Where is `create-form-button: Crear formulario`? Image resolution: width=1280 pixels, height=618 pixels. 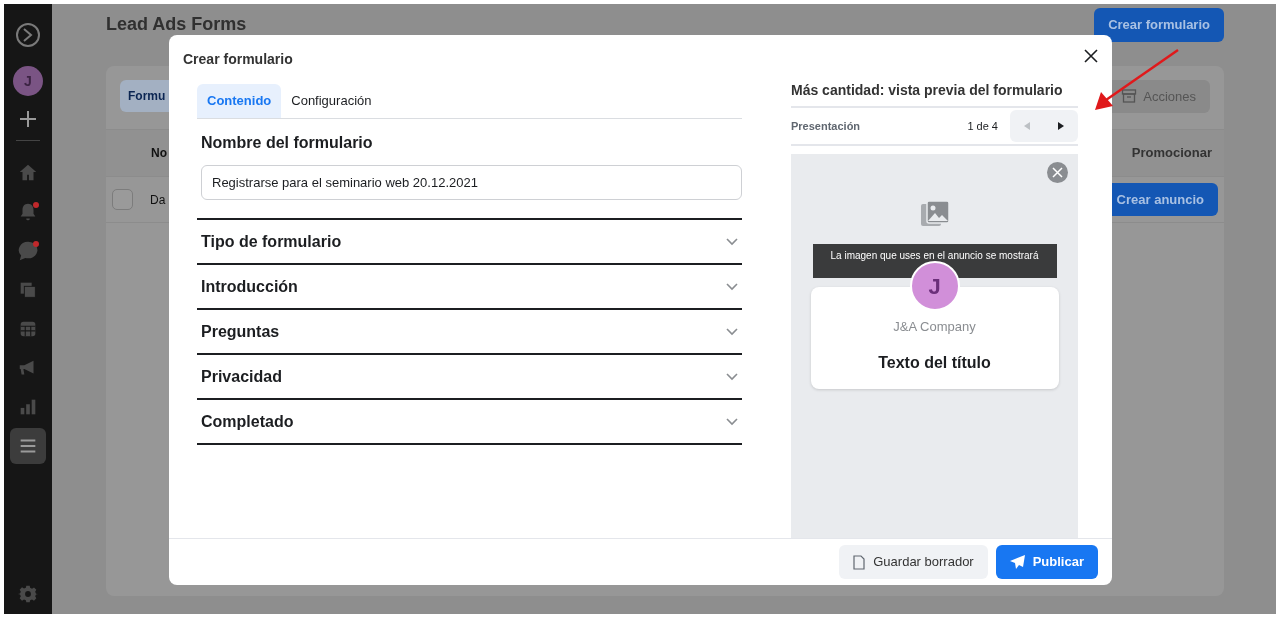 create-form-button: Crear formulario is located at coordinates (1159, 25).